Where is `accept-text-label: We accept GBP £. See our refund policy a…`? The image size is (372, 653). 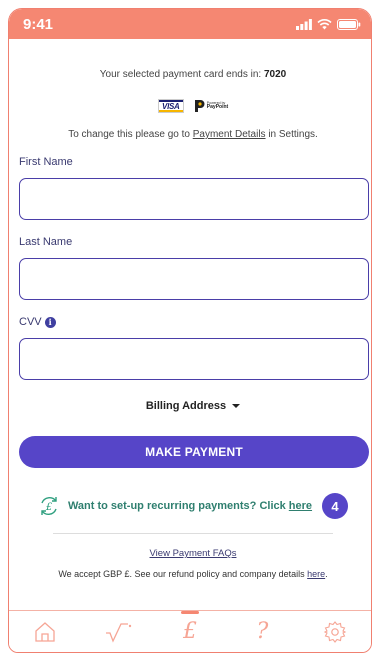
accept-text-label: We accept GBP £. See our refund policy a… is located at coordinates (181, 574).